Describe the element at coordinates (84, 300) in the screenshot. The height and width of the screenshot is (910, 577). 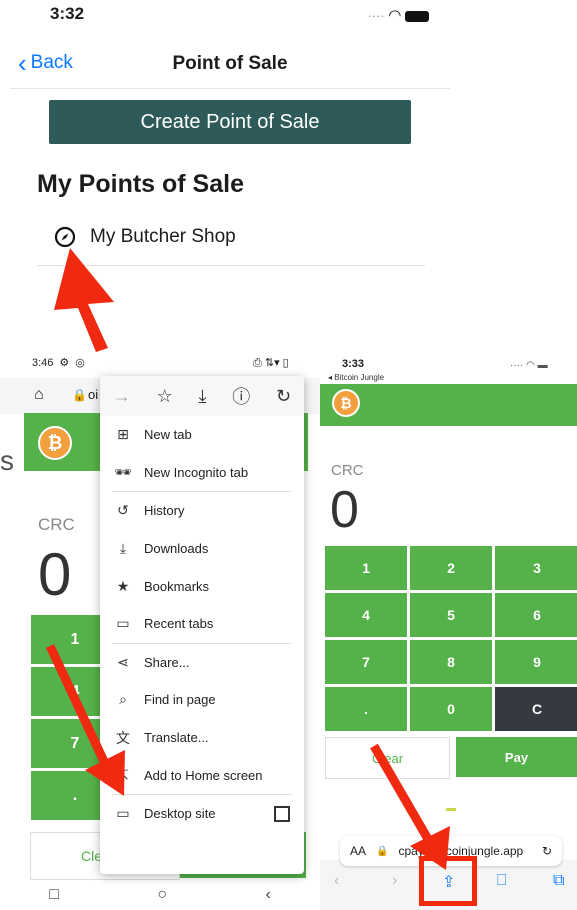
I see `arrow-up-icon` at that location.